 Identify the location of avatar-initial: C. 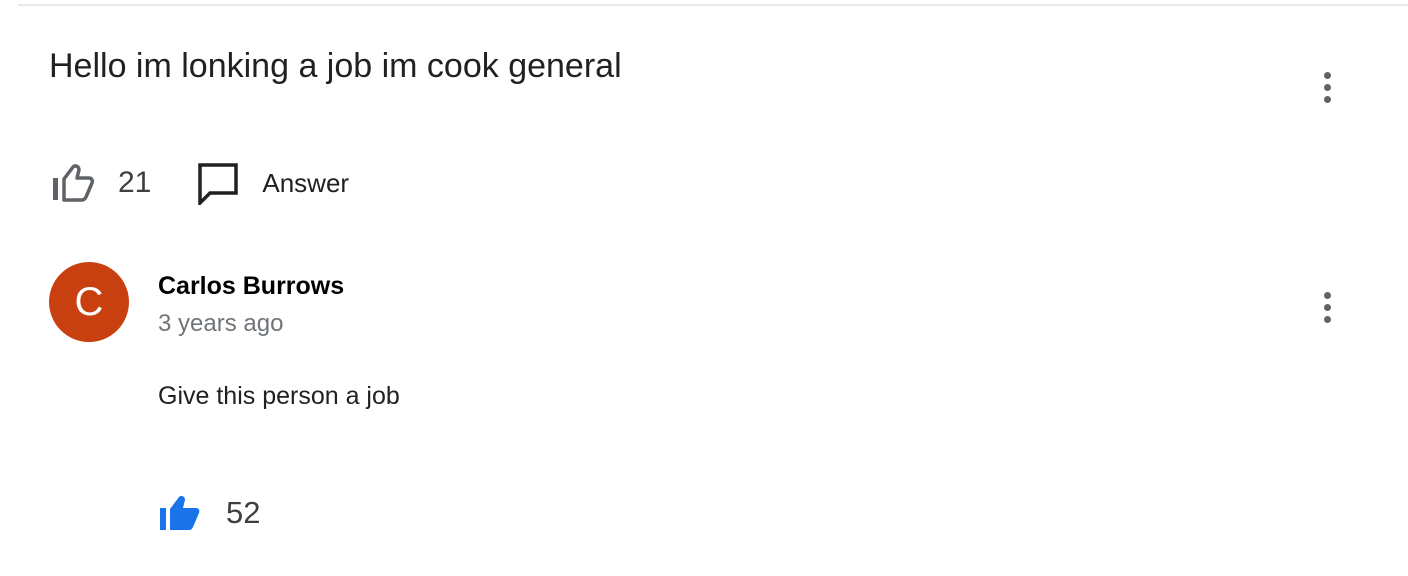
(89, 301).